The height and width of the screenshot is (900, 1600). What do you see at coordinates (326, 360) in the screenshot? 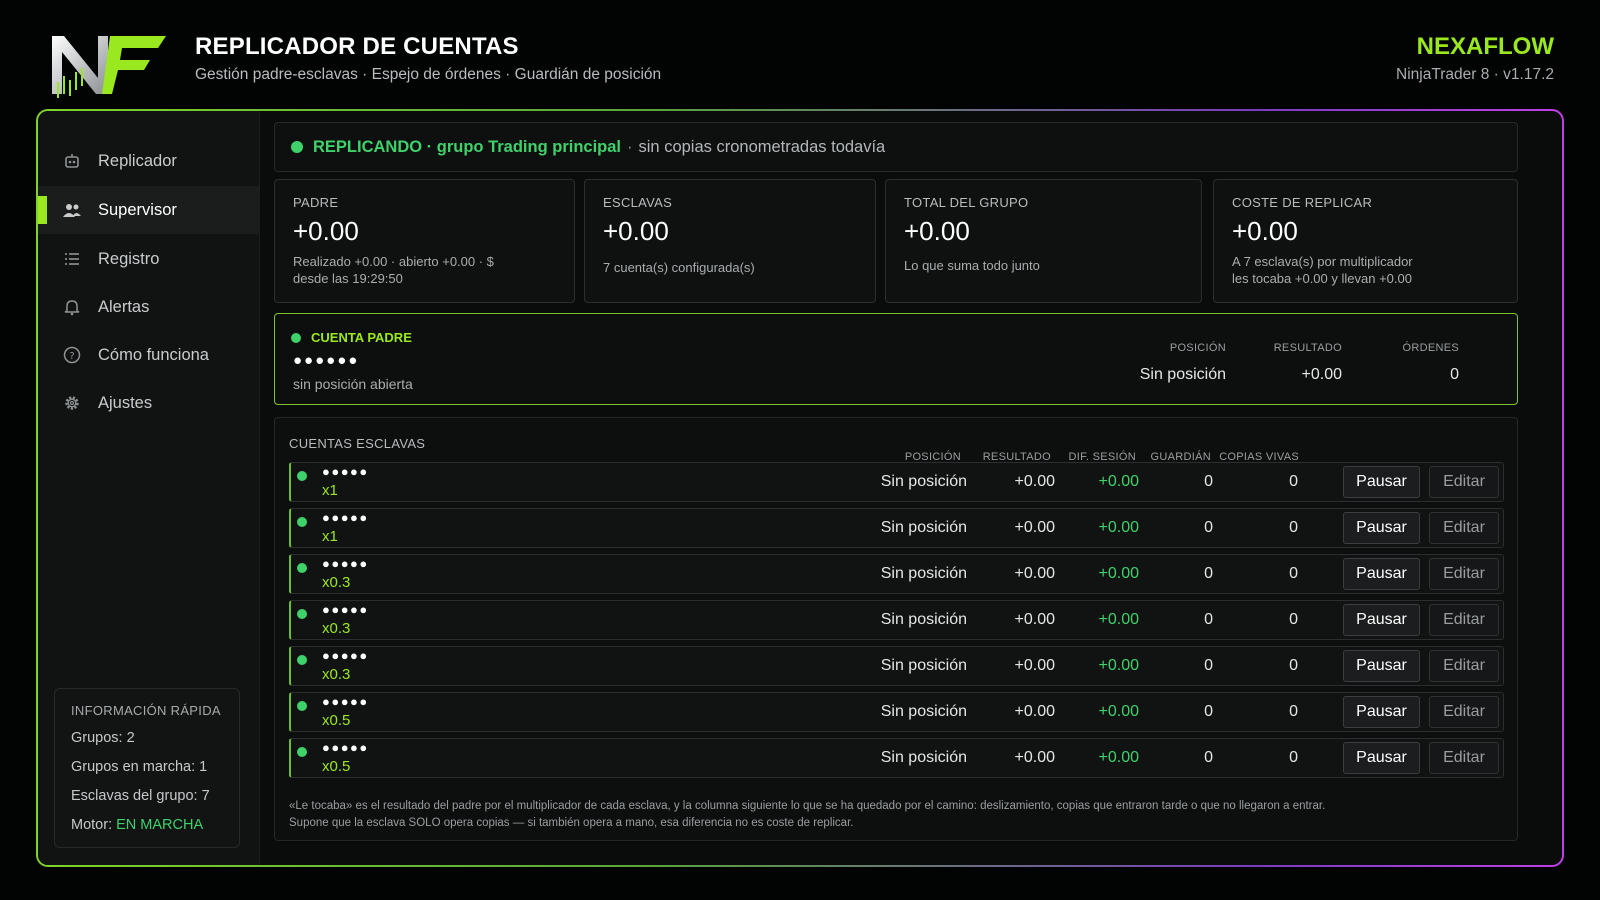
I see `parent-account-masked: ●●●●●●` at bounding box center [326, 360].